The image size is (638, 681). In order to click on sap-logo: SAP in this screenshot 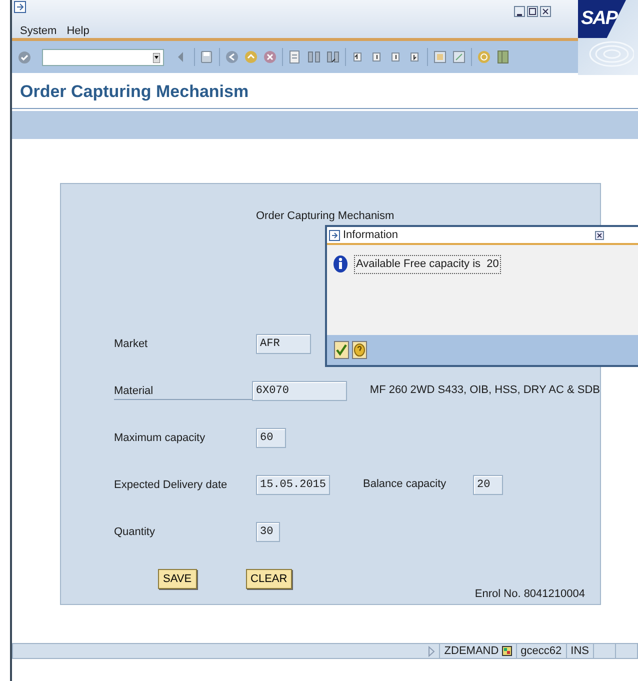, I will do `click(602, 19)`.